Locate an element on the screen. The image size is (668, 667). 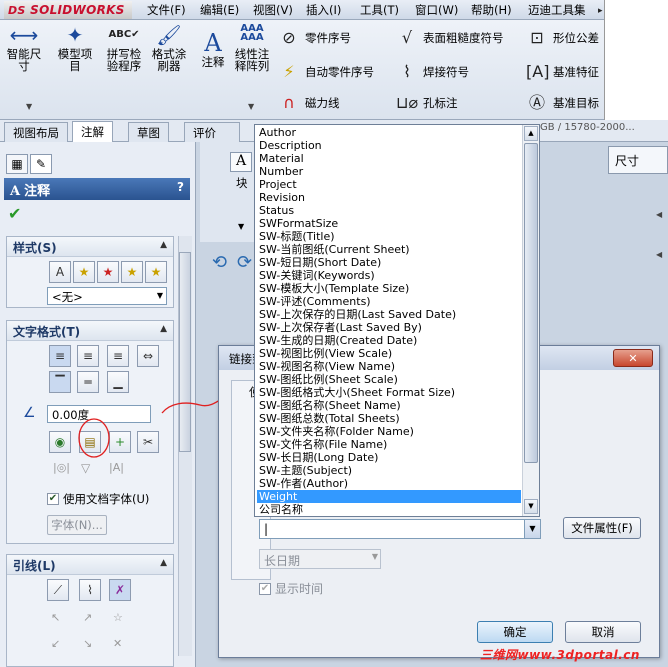
spell-checker-button: ABC✔ 拼写检验程序 is located at coordinates (124, 48).